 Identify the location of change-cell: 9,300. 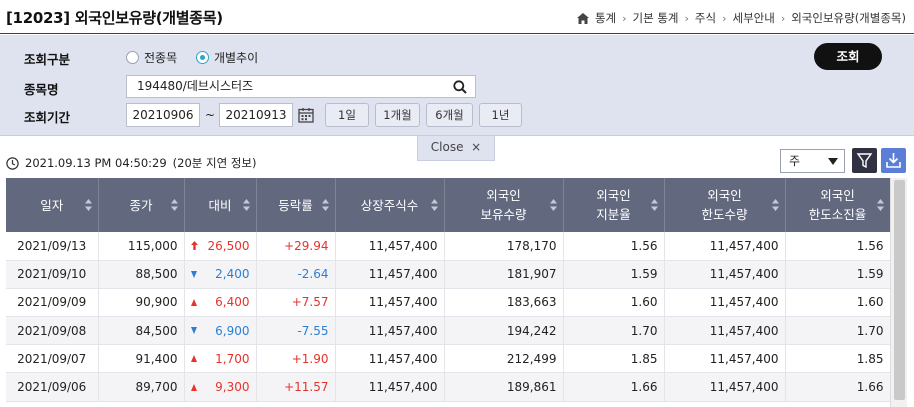
(220, 387).